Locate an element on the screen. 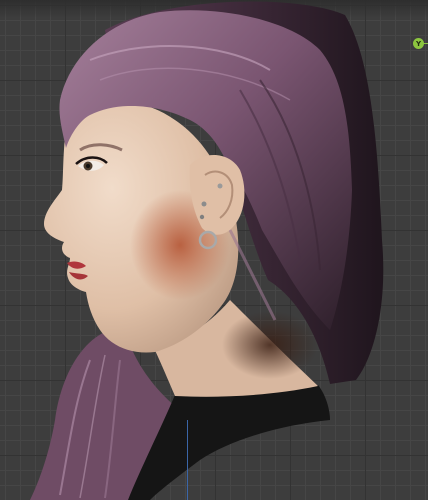 Image resolution: width=428 pixels, height=500 pixels. y-axis-icon: Y is located at coordinates (418, 43).